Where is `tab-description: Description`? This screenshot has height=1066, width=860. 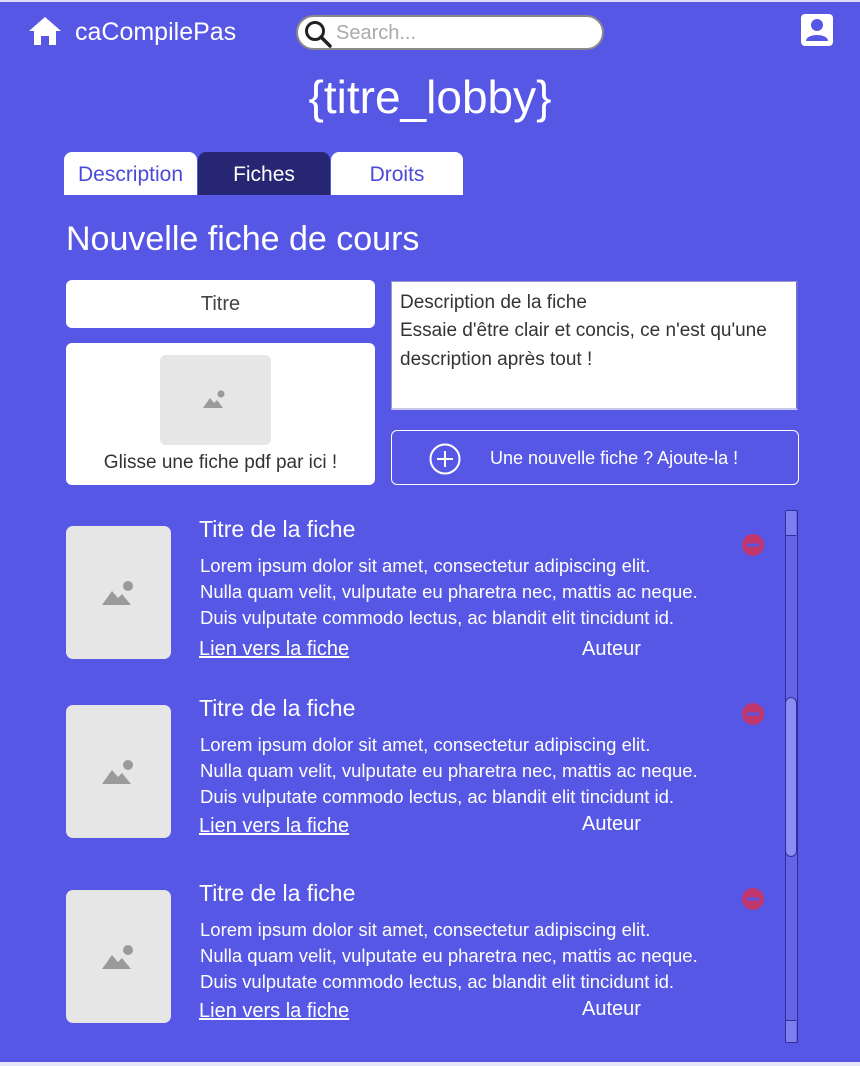
tab-description: Description is located at coordinates (130, 173).